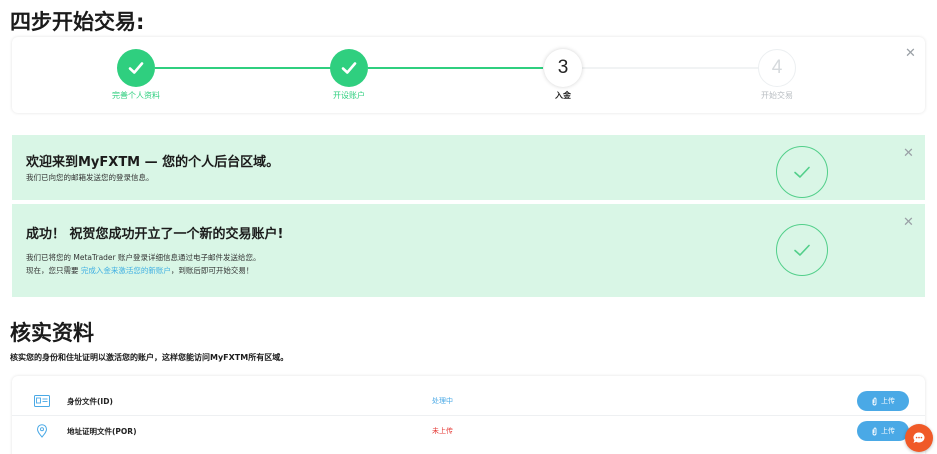 The width and height of the screenshot is (937, 454). What do you see at coordinates (77, 22) in the screenshot?
I see `page-title: 四步开始交易:` at bounding box center [77, 22].